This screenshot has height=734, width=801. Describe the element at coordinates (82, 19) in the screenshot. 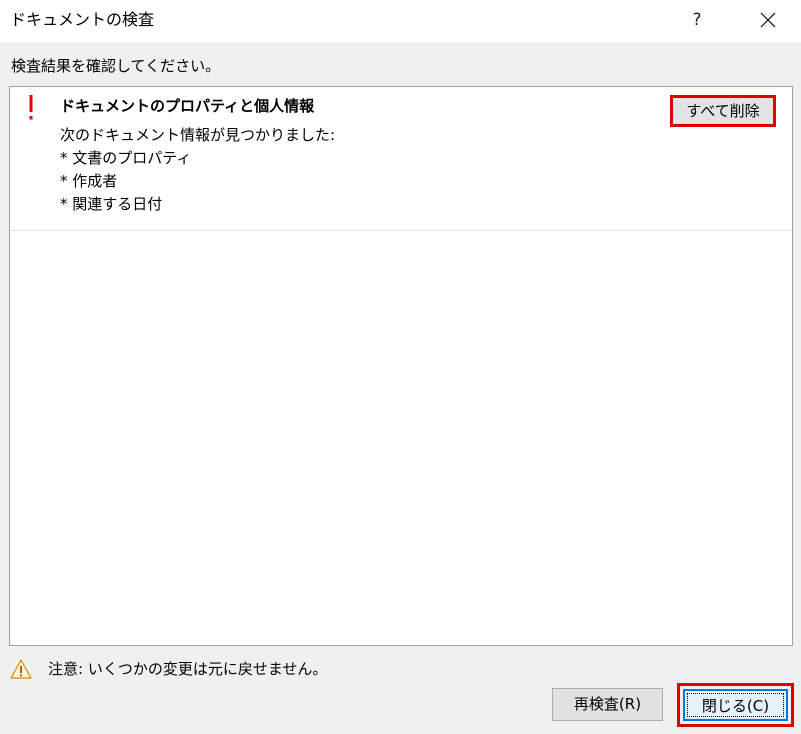

I see `dialog-title: ドキュメントの検査` at that location.